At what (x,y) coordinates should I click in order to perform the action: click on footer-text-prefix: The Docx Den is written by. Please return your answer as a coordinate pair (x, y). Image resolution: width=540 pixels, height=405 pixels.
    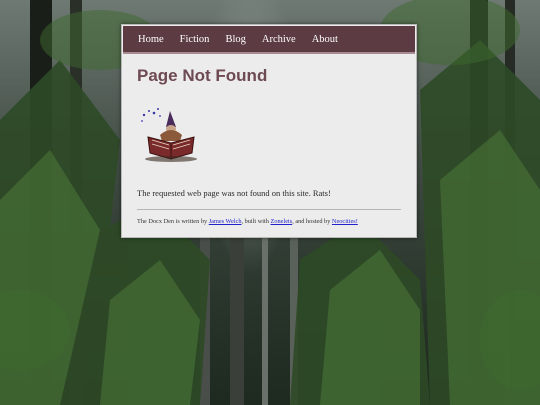
    Looking at the image, I should click on (173, 221).